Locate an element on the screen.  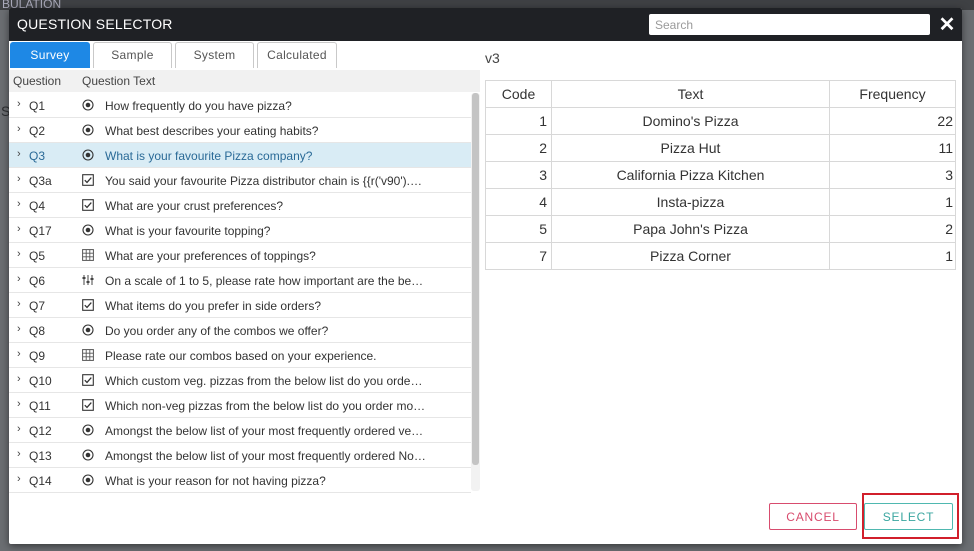
cancel-button: CANCEL is located at coordinates (813, 516).